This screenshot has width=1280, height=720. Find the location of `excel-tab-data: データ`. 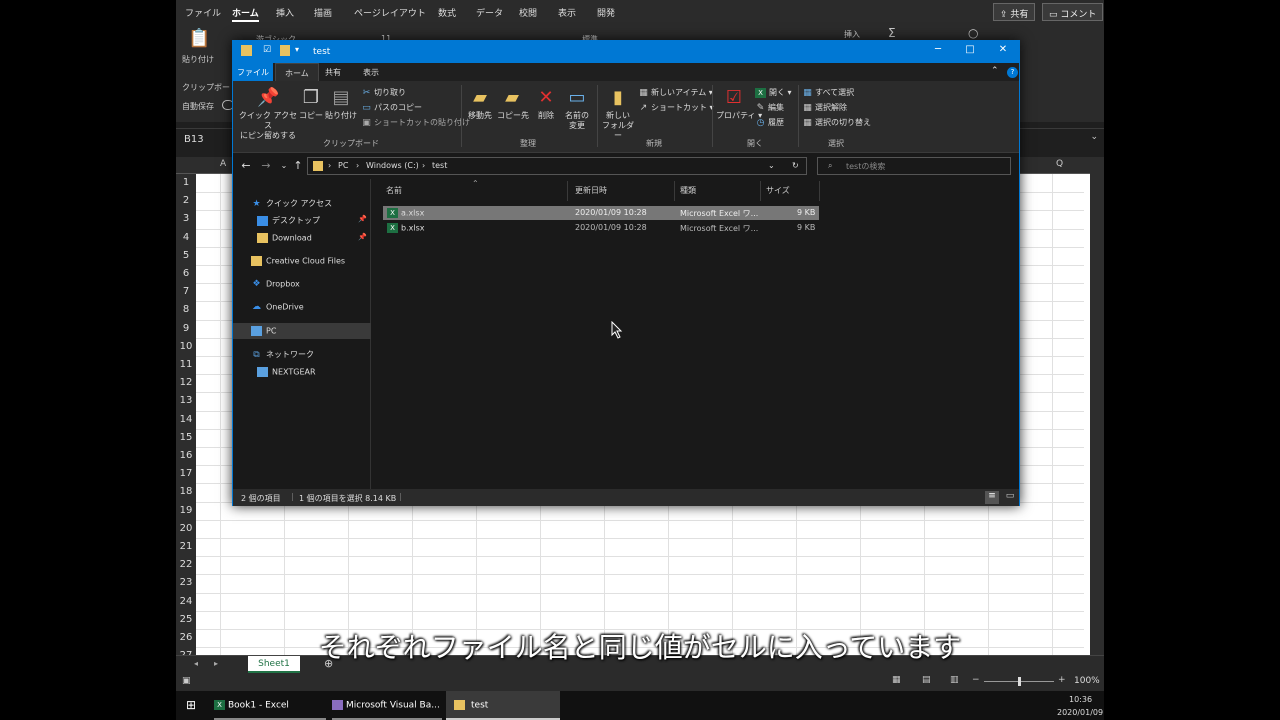

excel-tab-data: データ is located at coordinates (489, 12).